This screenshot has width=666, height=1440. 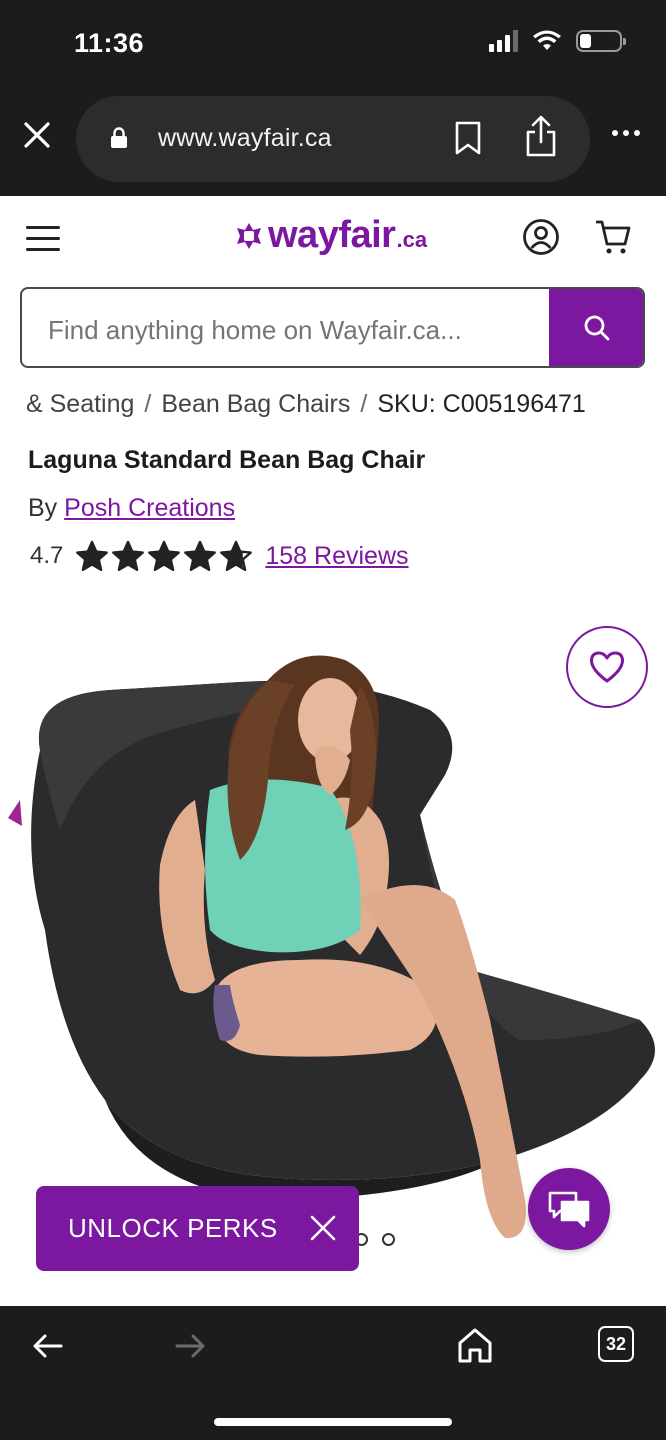 I want to click on carousel-dots, so click(x=375, y=1239).